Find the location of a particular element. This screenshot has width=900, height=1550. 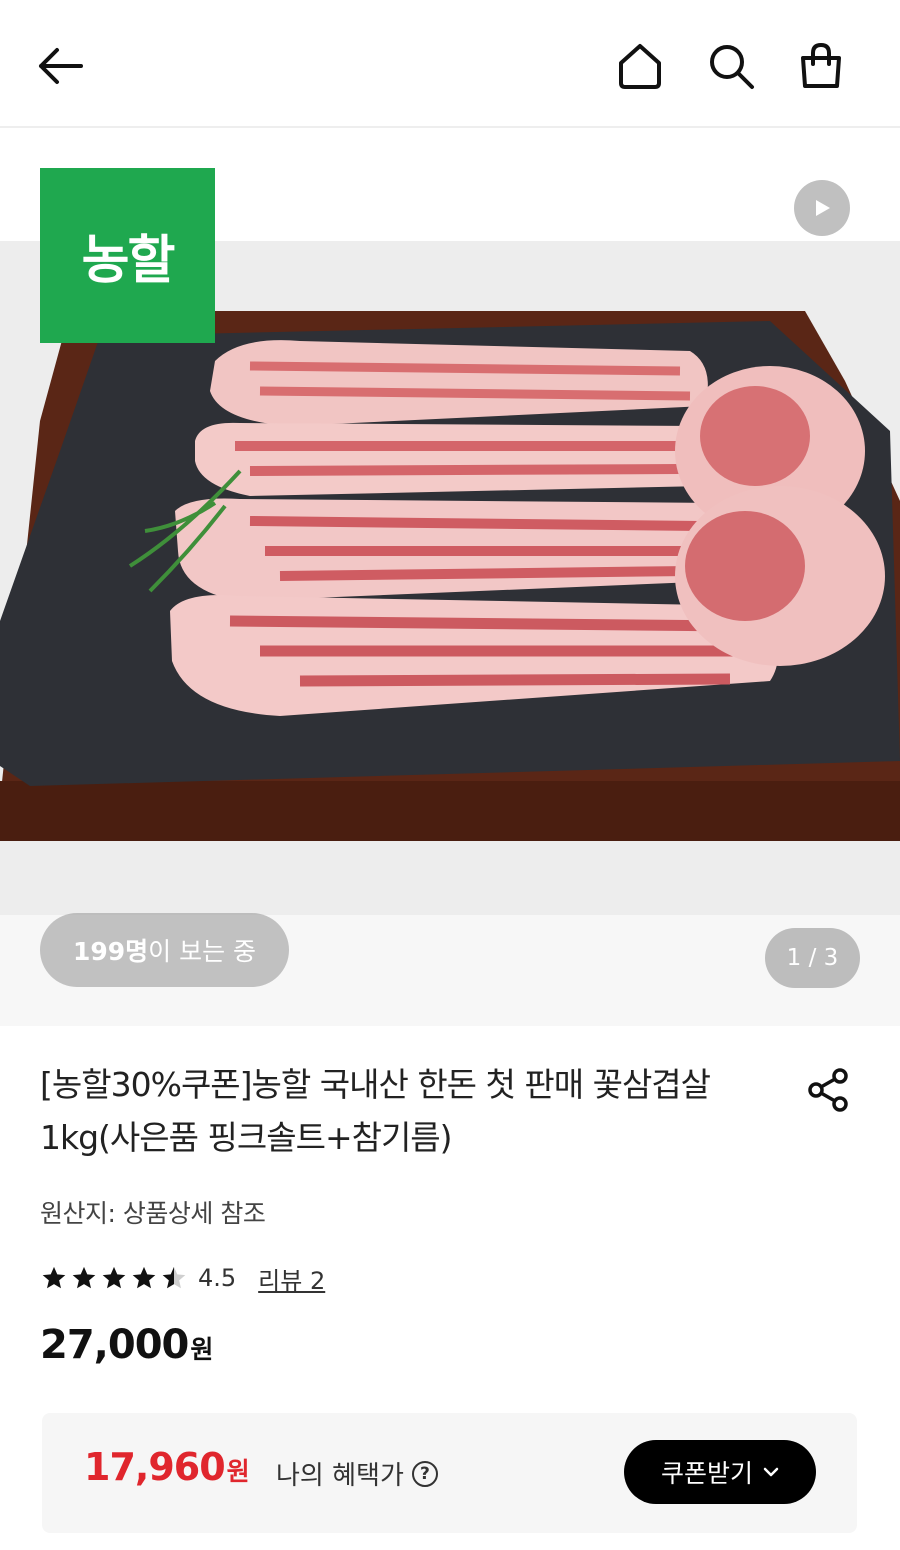

rating-value: 4.5 is located at coordinates (217, 1278).